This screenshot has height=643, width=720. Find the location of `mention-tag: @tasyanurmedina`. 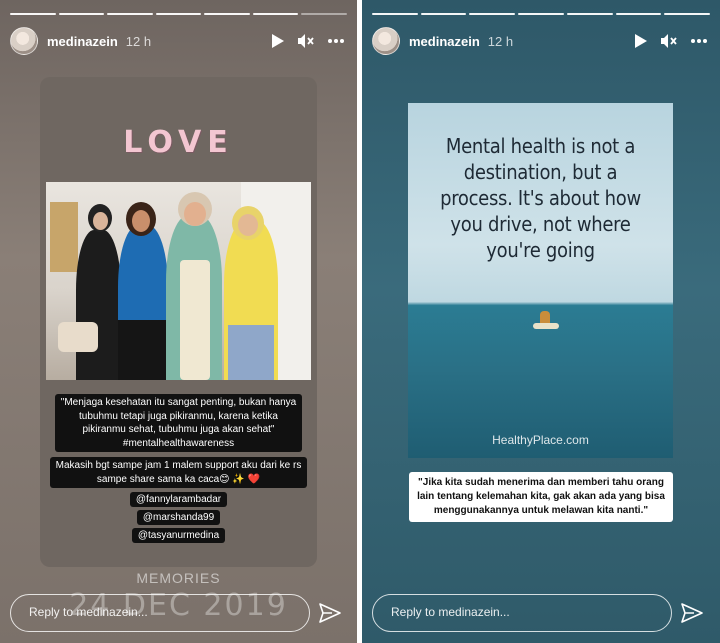

mention-tag: @tasyanurmedina is located at coordinates (178, 535).